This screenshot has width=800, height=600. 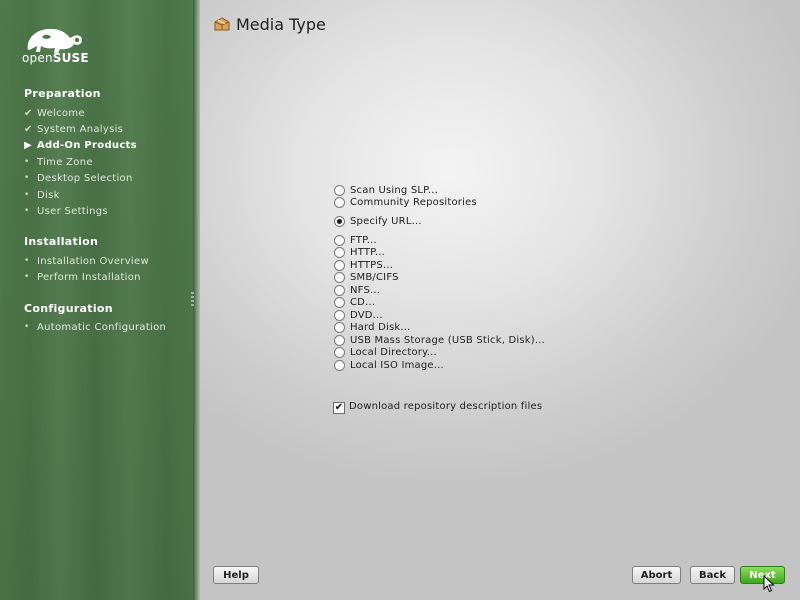 I want to click on download-repo-description-label: Download repository description files, so click(x=445, y=406).